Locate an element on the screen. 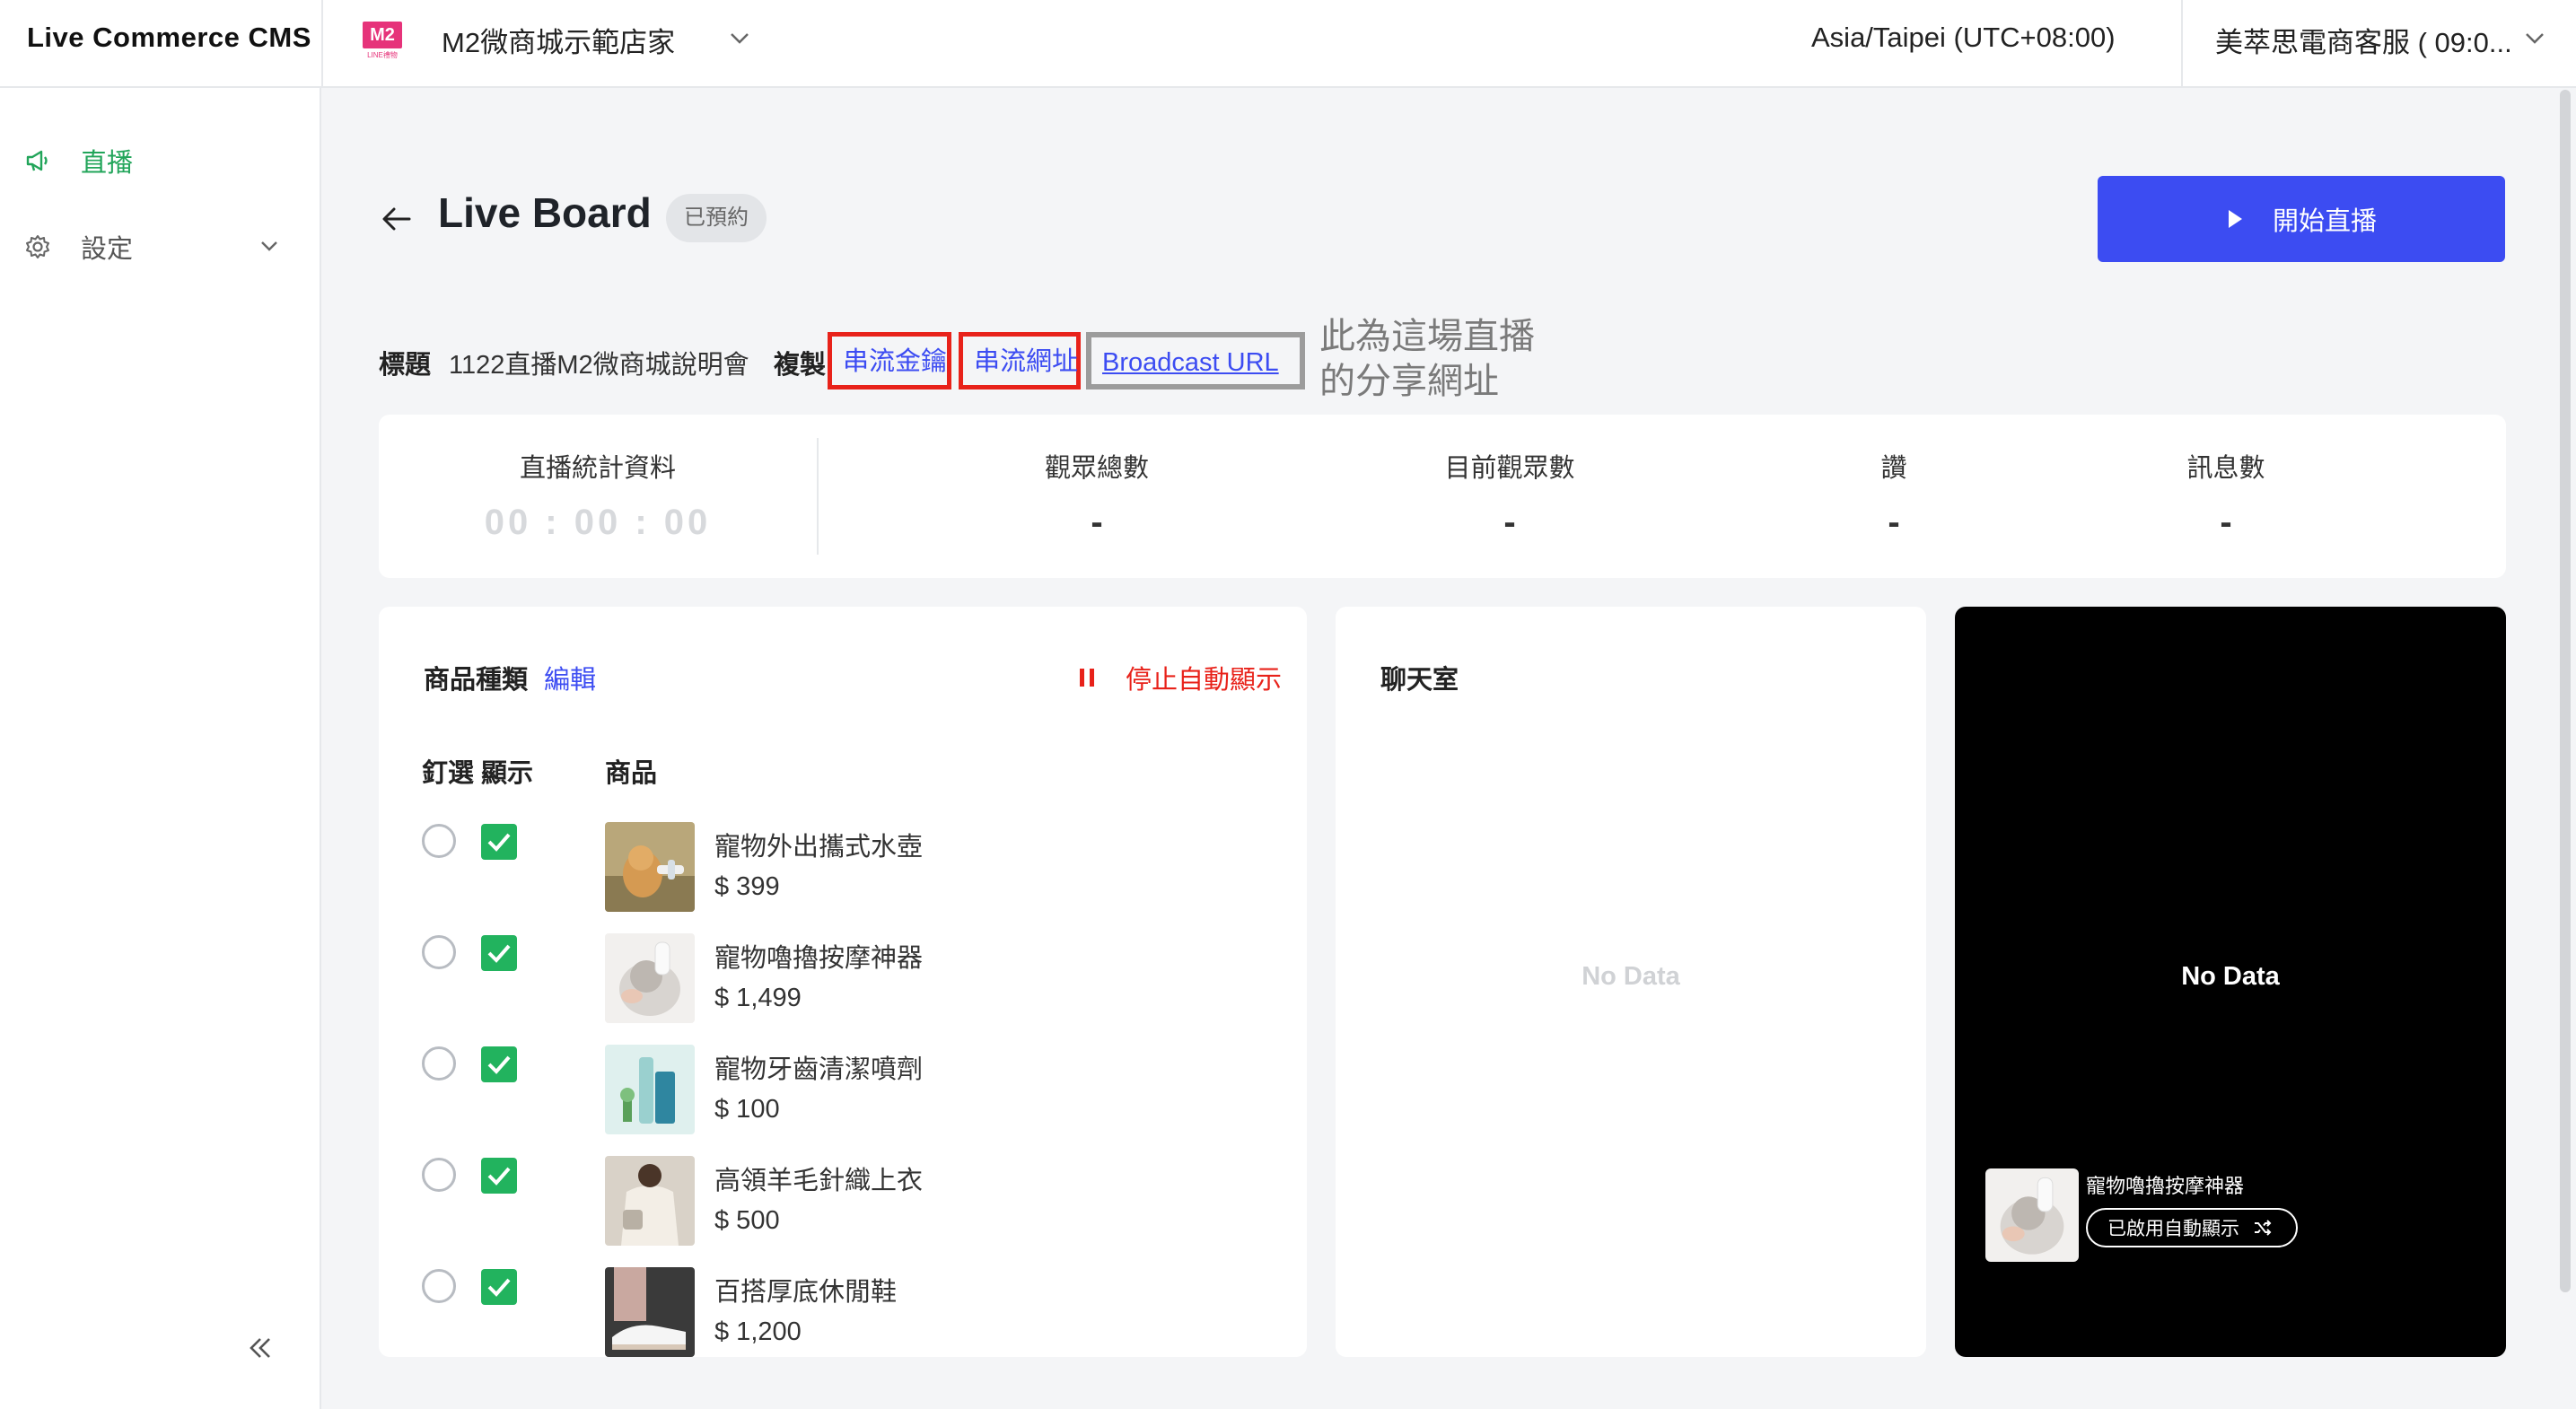  annotation-line: 的分享網址 is located at coordinates (1409, 381).